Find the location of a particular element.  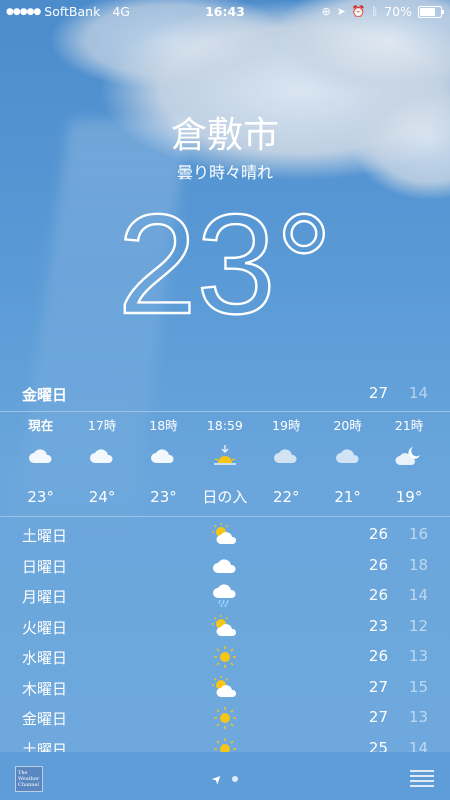

hour-item: 18:59 日の入 is located at coordinates (224, 464).